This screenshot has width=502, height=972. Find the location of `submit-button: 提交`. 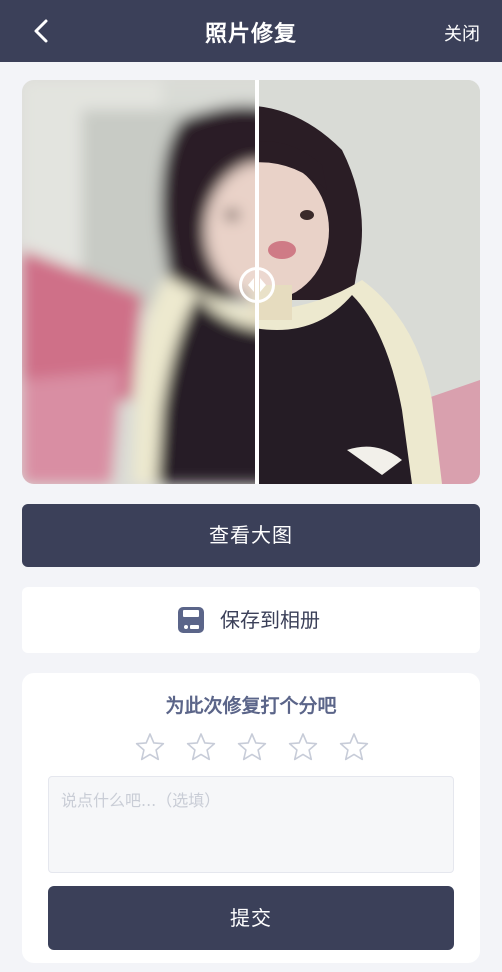

submit-button: 提交 is located at coordinates (251, 918).